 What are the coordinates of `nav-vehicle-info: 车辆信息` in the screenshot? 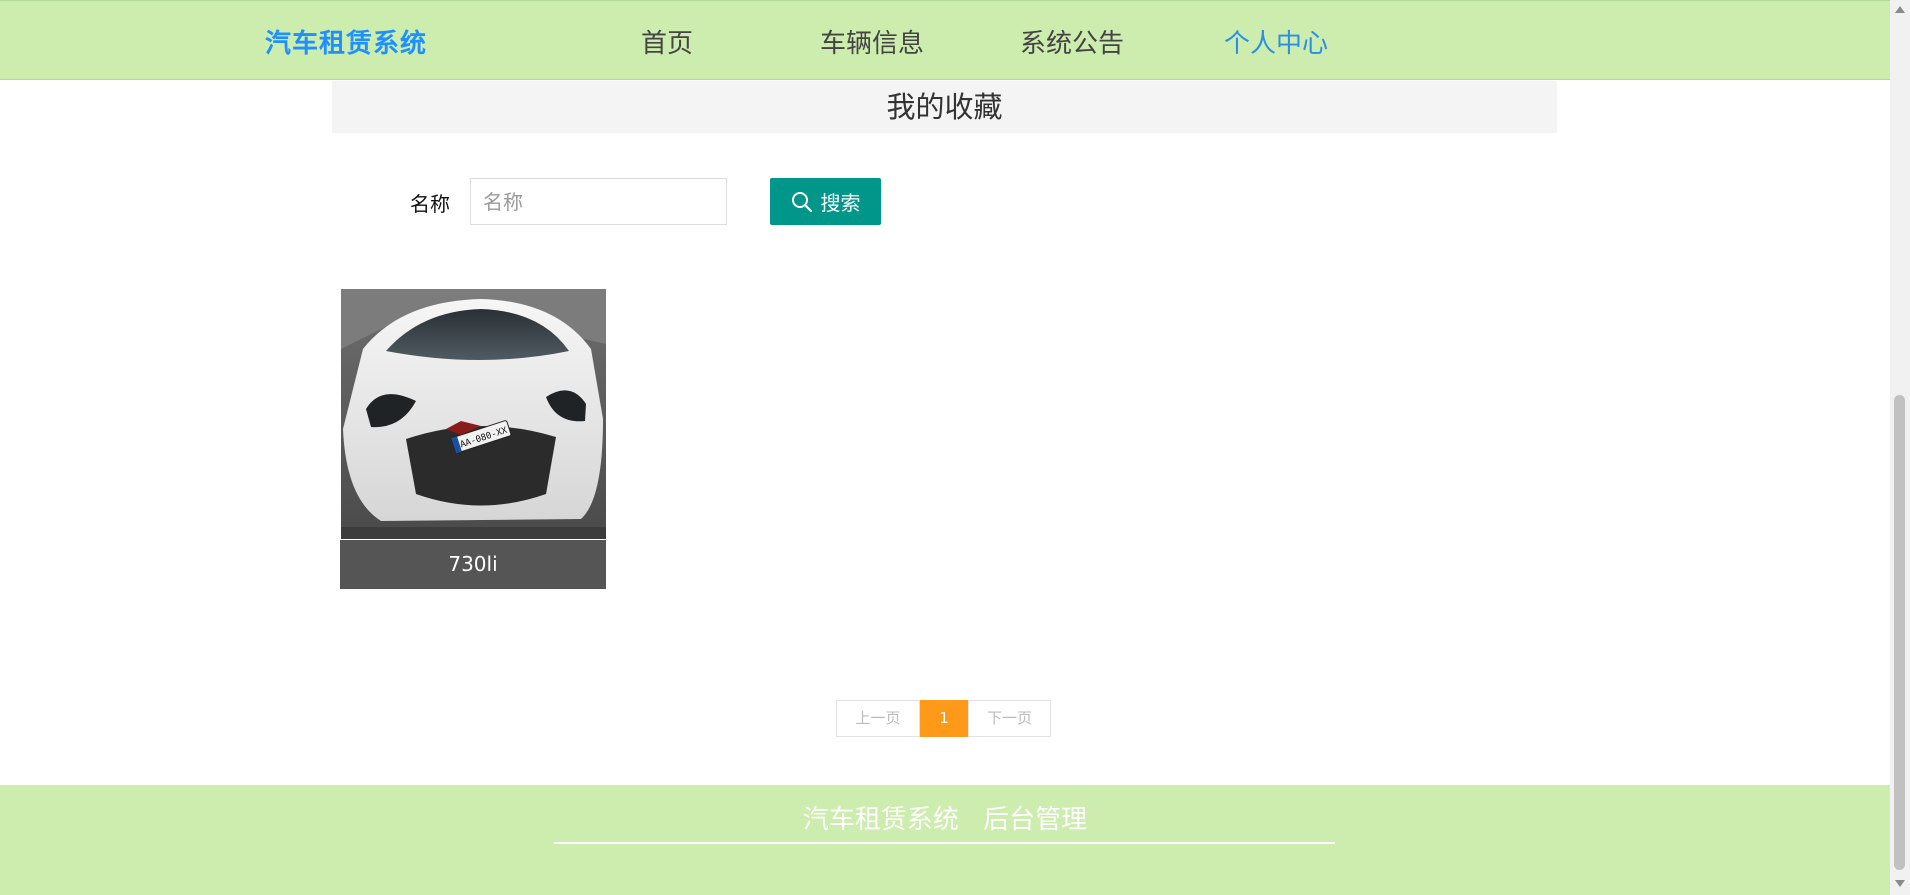 It's located at (872, 41).